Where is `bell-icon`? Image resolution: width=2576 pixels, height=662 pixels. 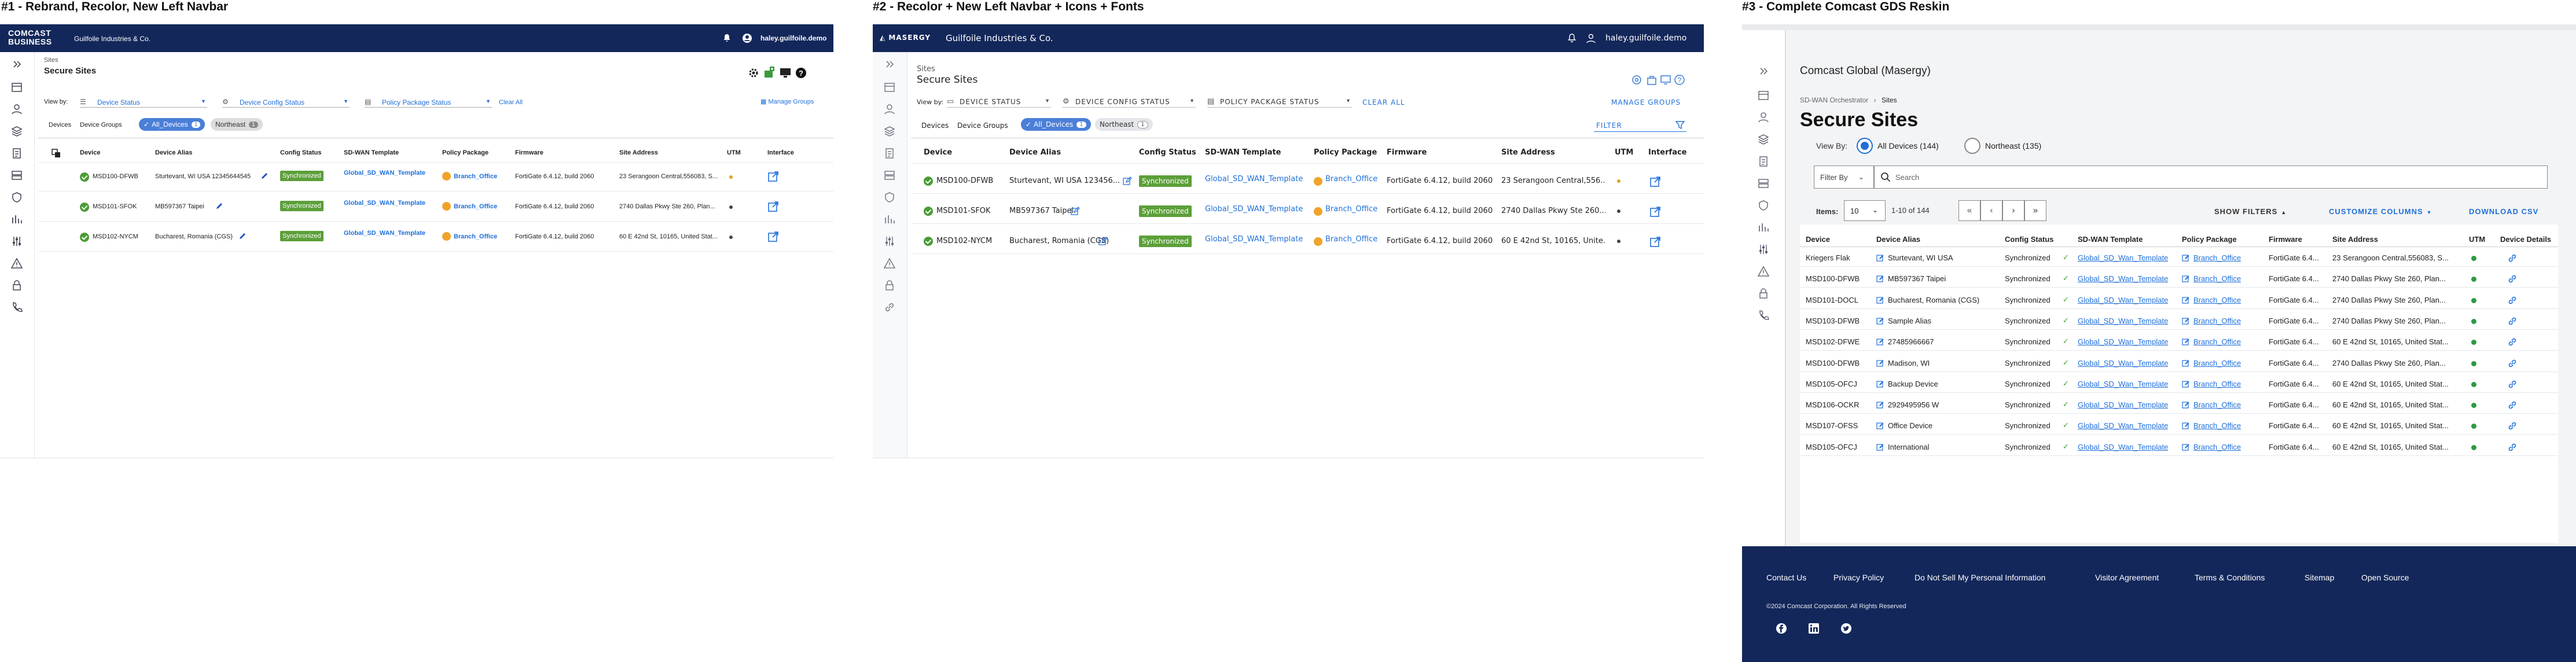 bell-icon is located at coordinates (727, 40).